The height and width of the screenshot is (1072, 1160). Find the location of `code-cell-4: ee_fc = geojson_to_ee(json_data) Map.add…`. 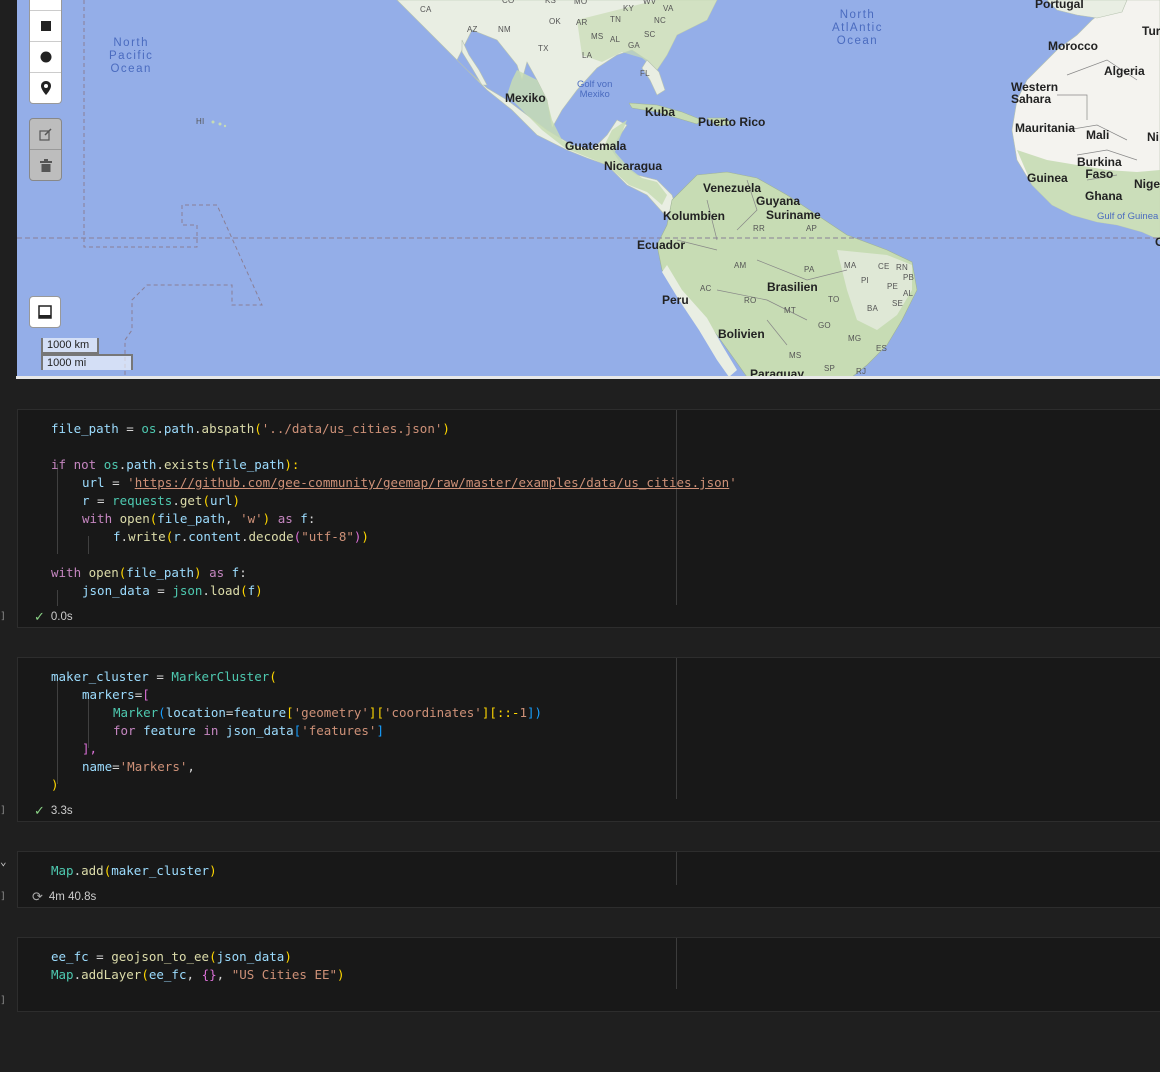

code-cell-4: ee_fc = geojson_to_ee(json_data) Map.add… is located at coordinates (588, 974).